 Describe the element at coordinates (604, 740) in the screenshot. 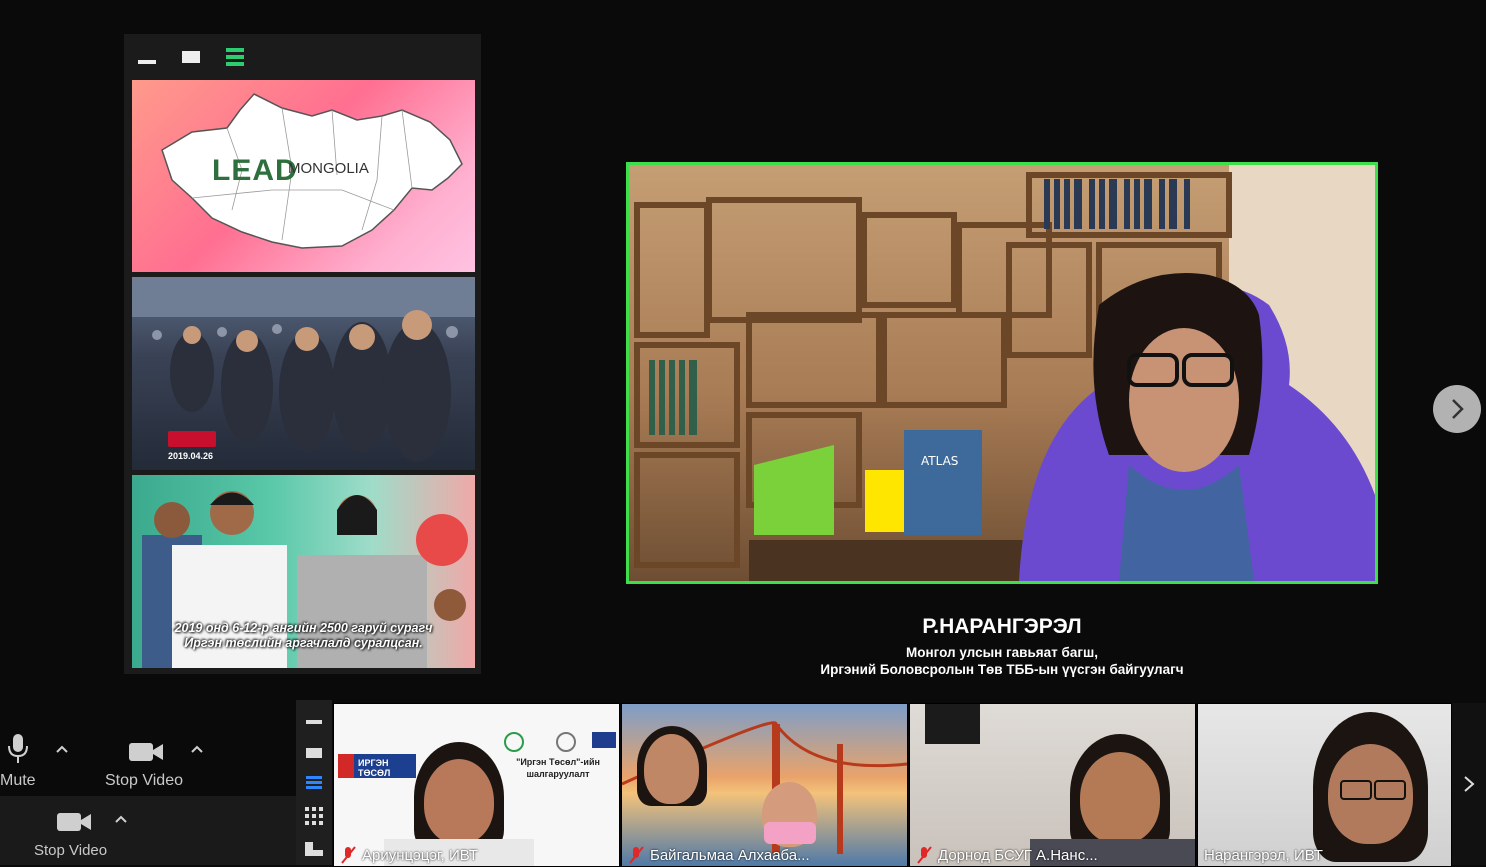

I see `usaid-logo` at that location.